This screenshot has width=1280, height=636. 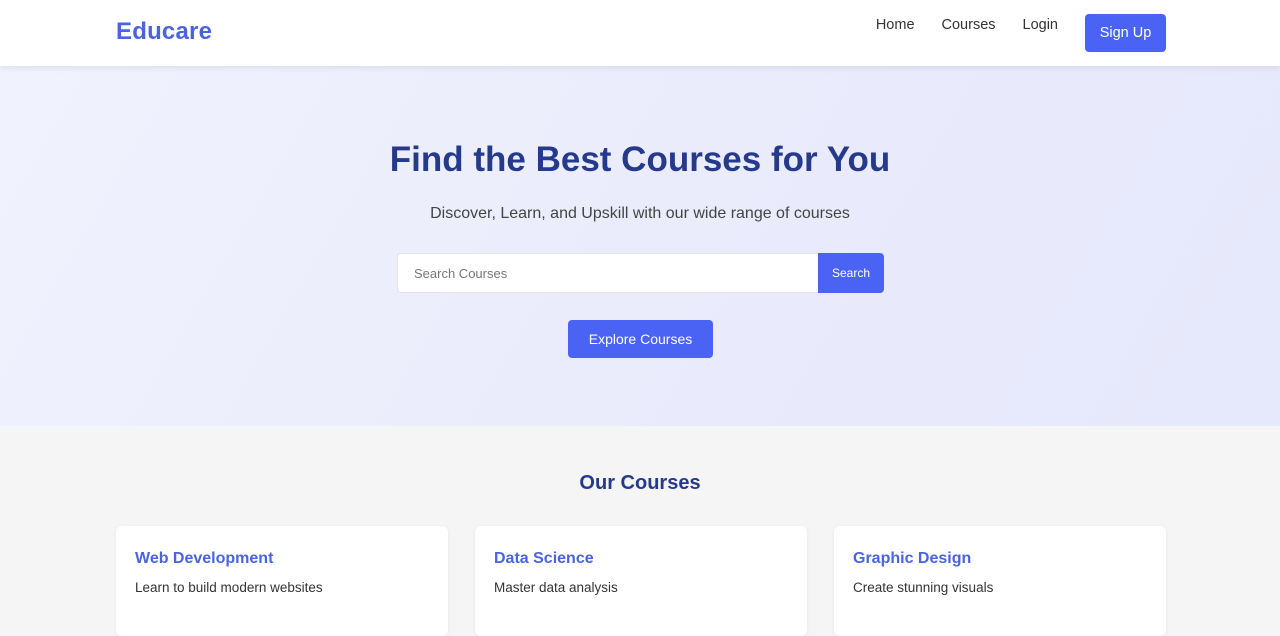 What do you see at coordinates (640, 483) in the screenshot?
I see `courses-title: Our Courses` at bounding box center [640, 483].